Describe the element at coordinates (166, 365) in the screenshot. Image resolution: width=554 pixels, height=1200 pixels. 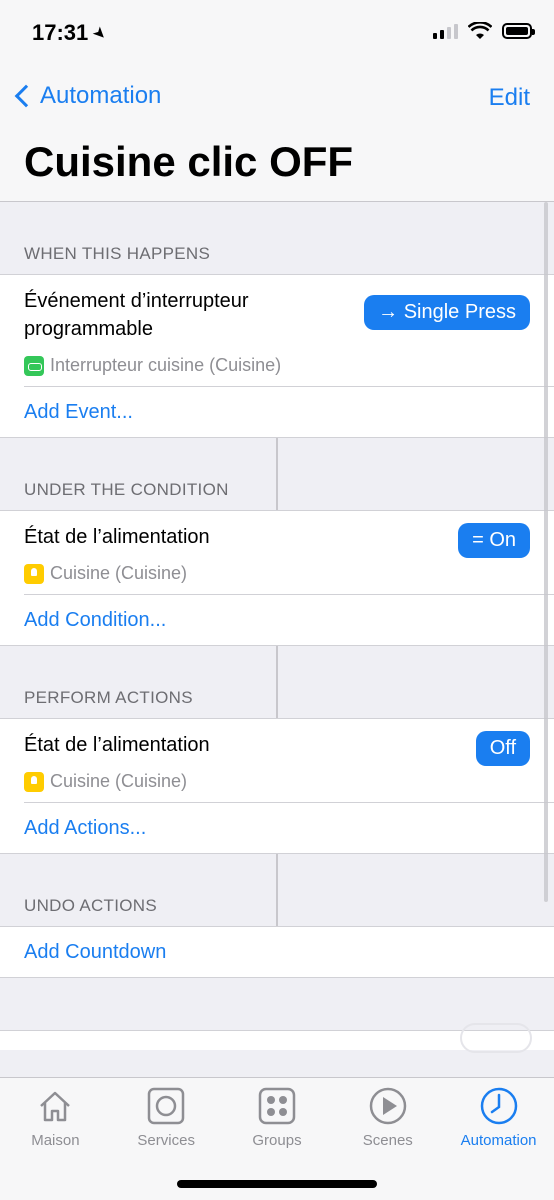
I see `event-device-label: Interrupteur cuisine (Cuisine)` at that location.